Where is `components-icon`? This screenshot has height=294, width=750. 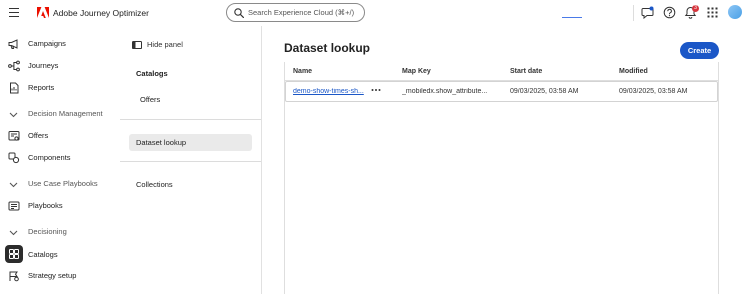 components-icon is located at coordinates (14, 158).